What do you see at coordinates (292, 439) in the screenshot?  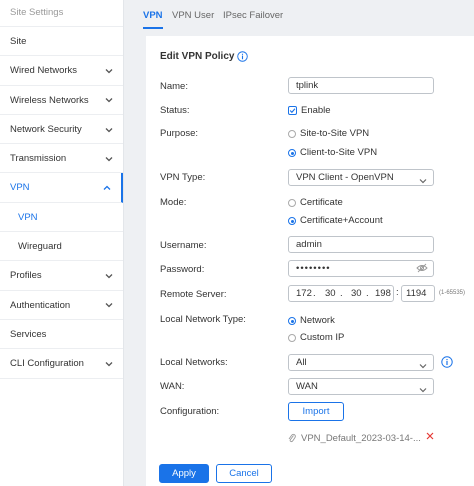 I see `paperclip-icon` at bounding box center [292, 439].